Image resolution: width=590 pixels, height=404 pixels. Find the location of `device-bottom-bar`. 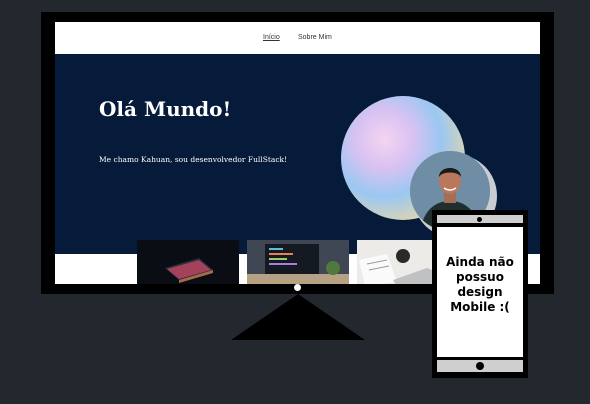

device-bottom-bar is located at coordinates (480, 366).